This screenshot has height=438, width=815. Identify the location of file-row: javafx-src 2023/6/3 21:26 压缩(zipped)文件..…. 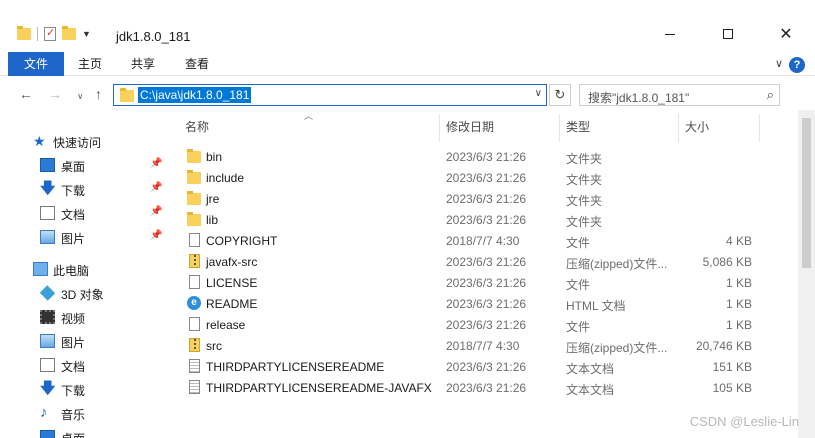
(407, 261).